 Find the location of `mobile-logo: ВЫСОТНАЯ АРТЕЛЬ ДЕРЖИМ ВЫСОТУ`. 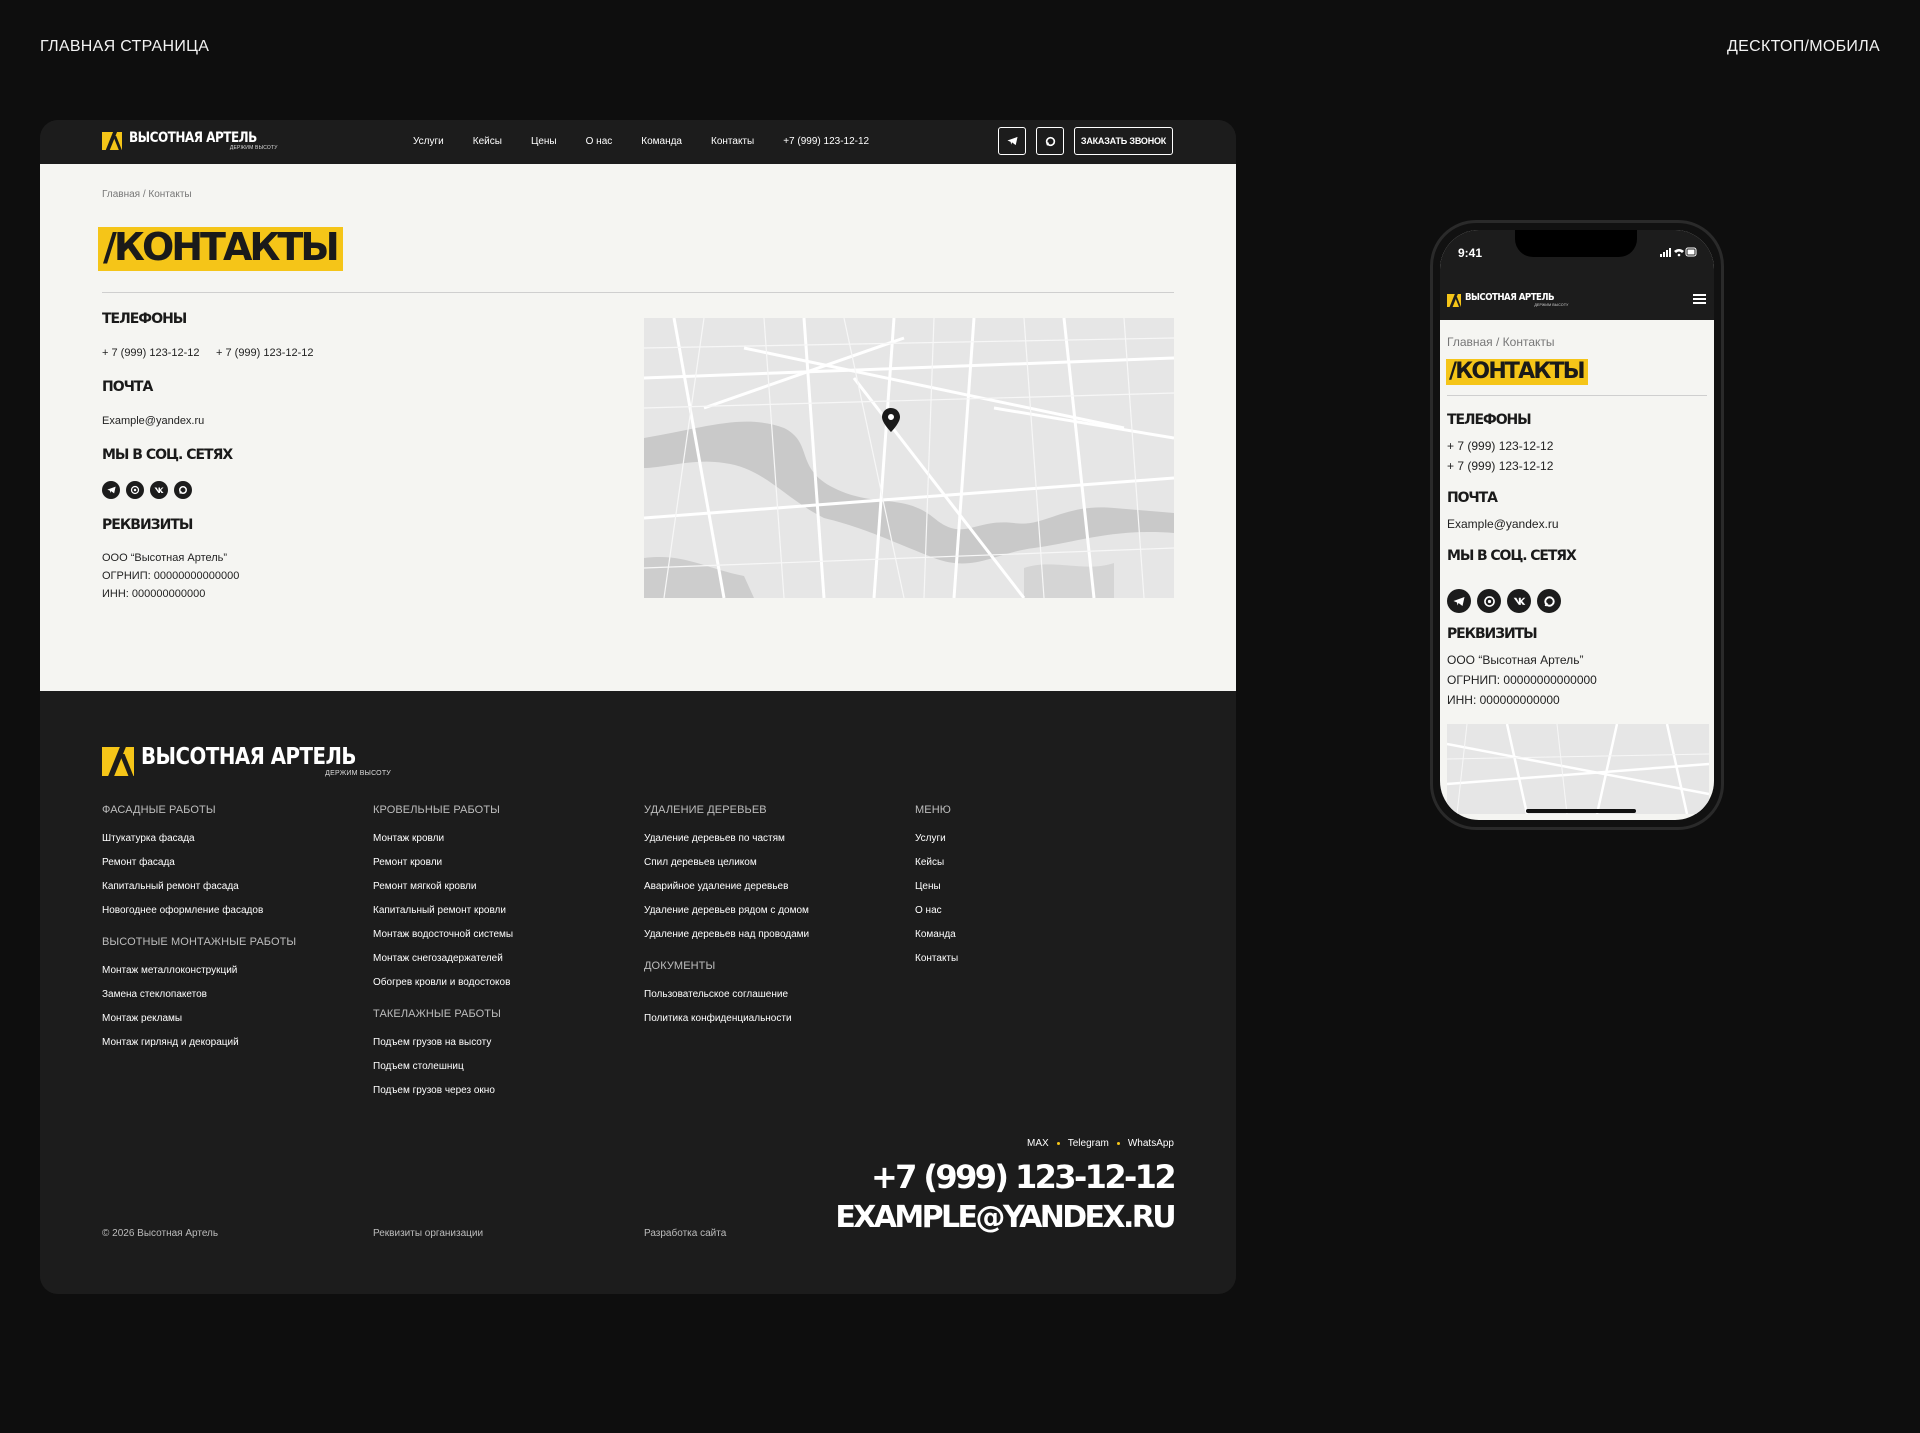

mobile-logo: ВЫСОТНАЯ АРТЕЛЬ ДЕРЖИМ ВЫСОТУ is located at coordinates (1508, 300).